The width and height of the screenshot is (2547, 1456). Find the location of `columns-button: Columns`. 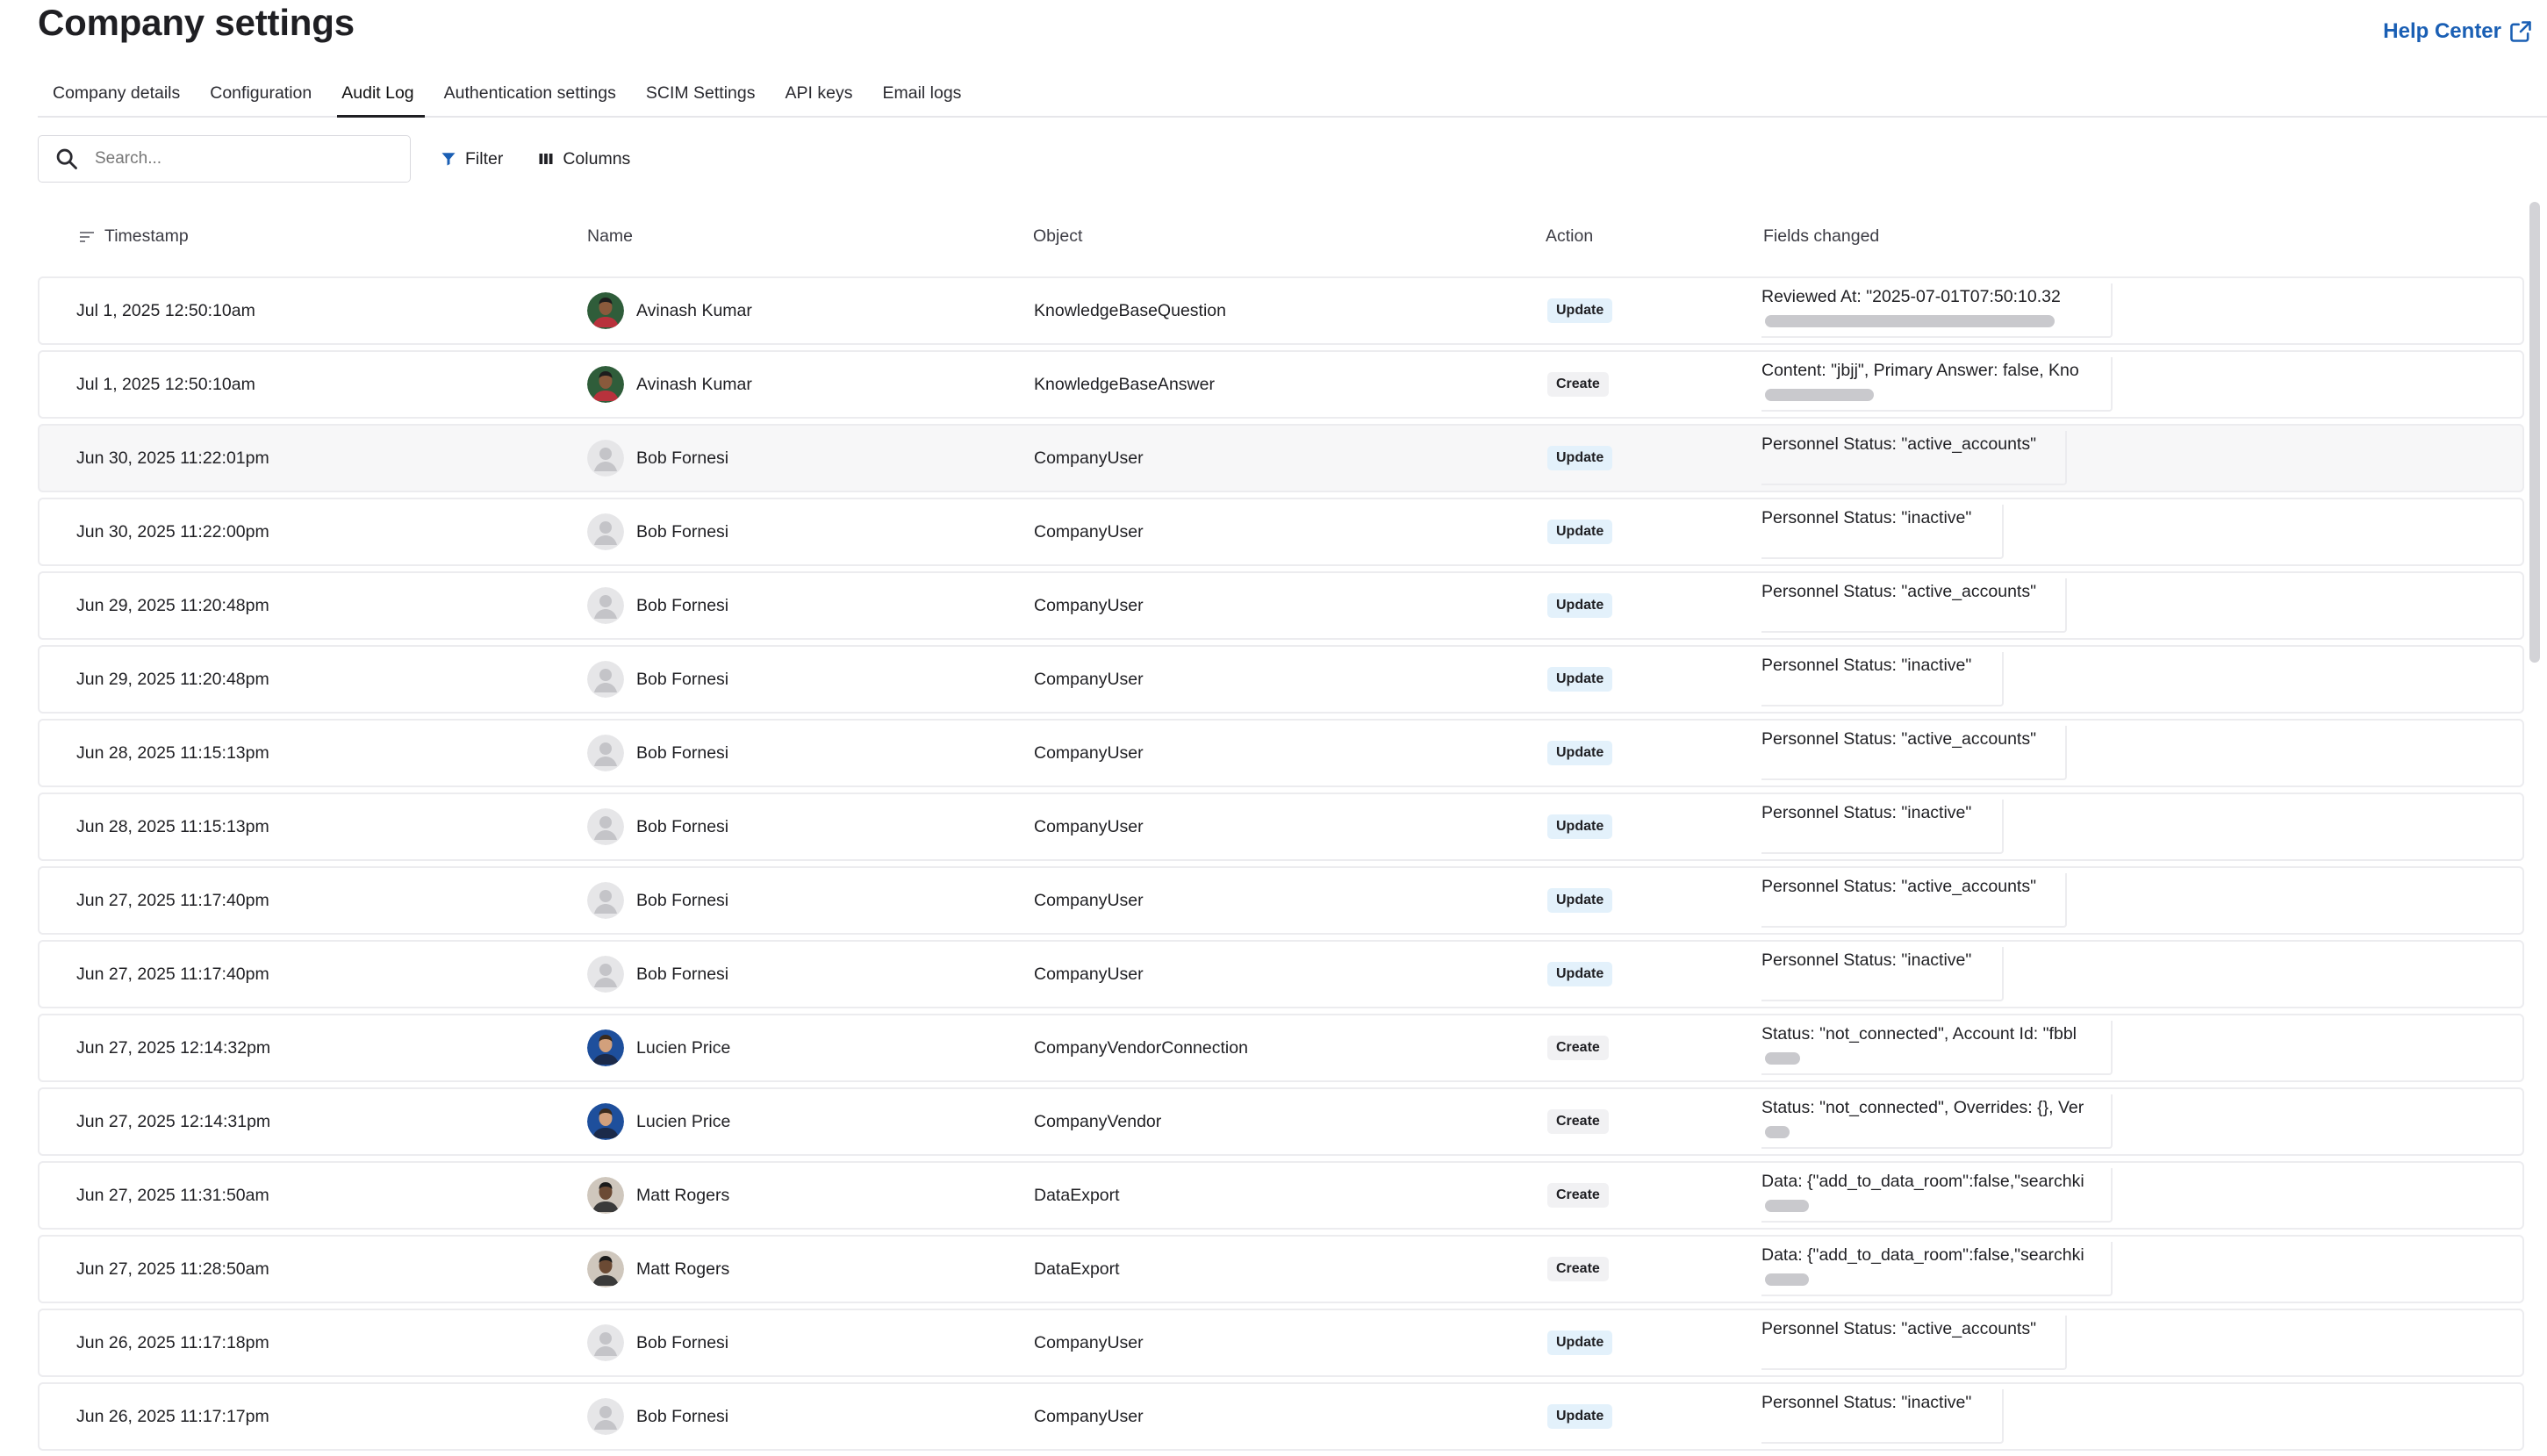

columns-button: Columns is located at coordinates (584, 158).